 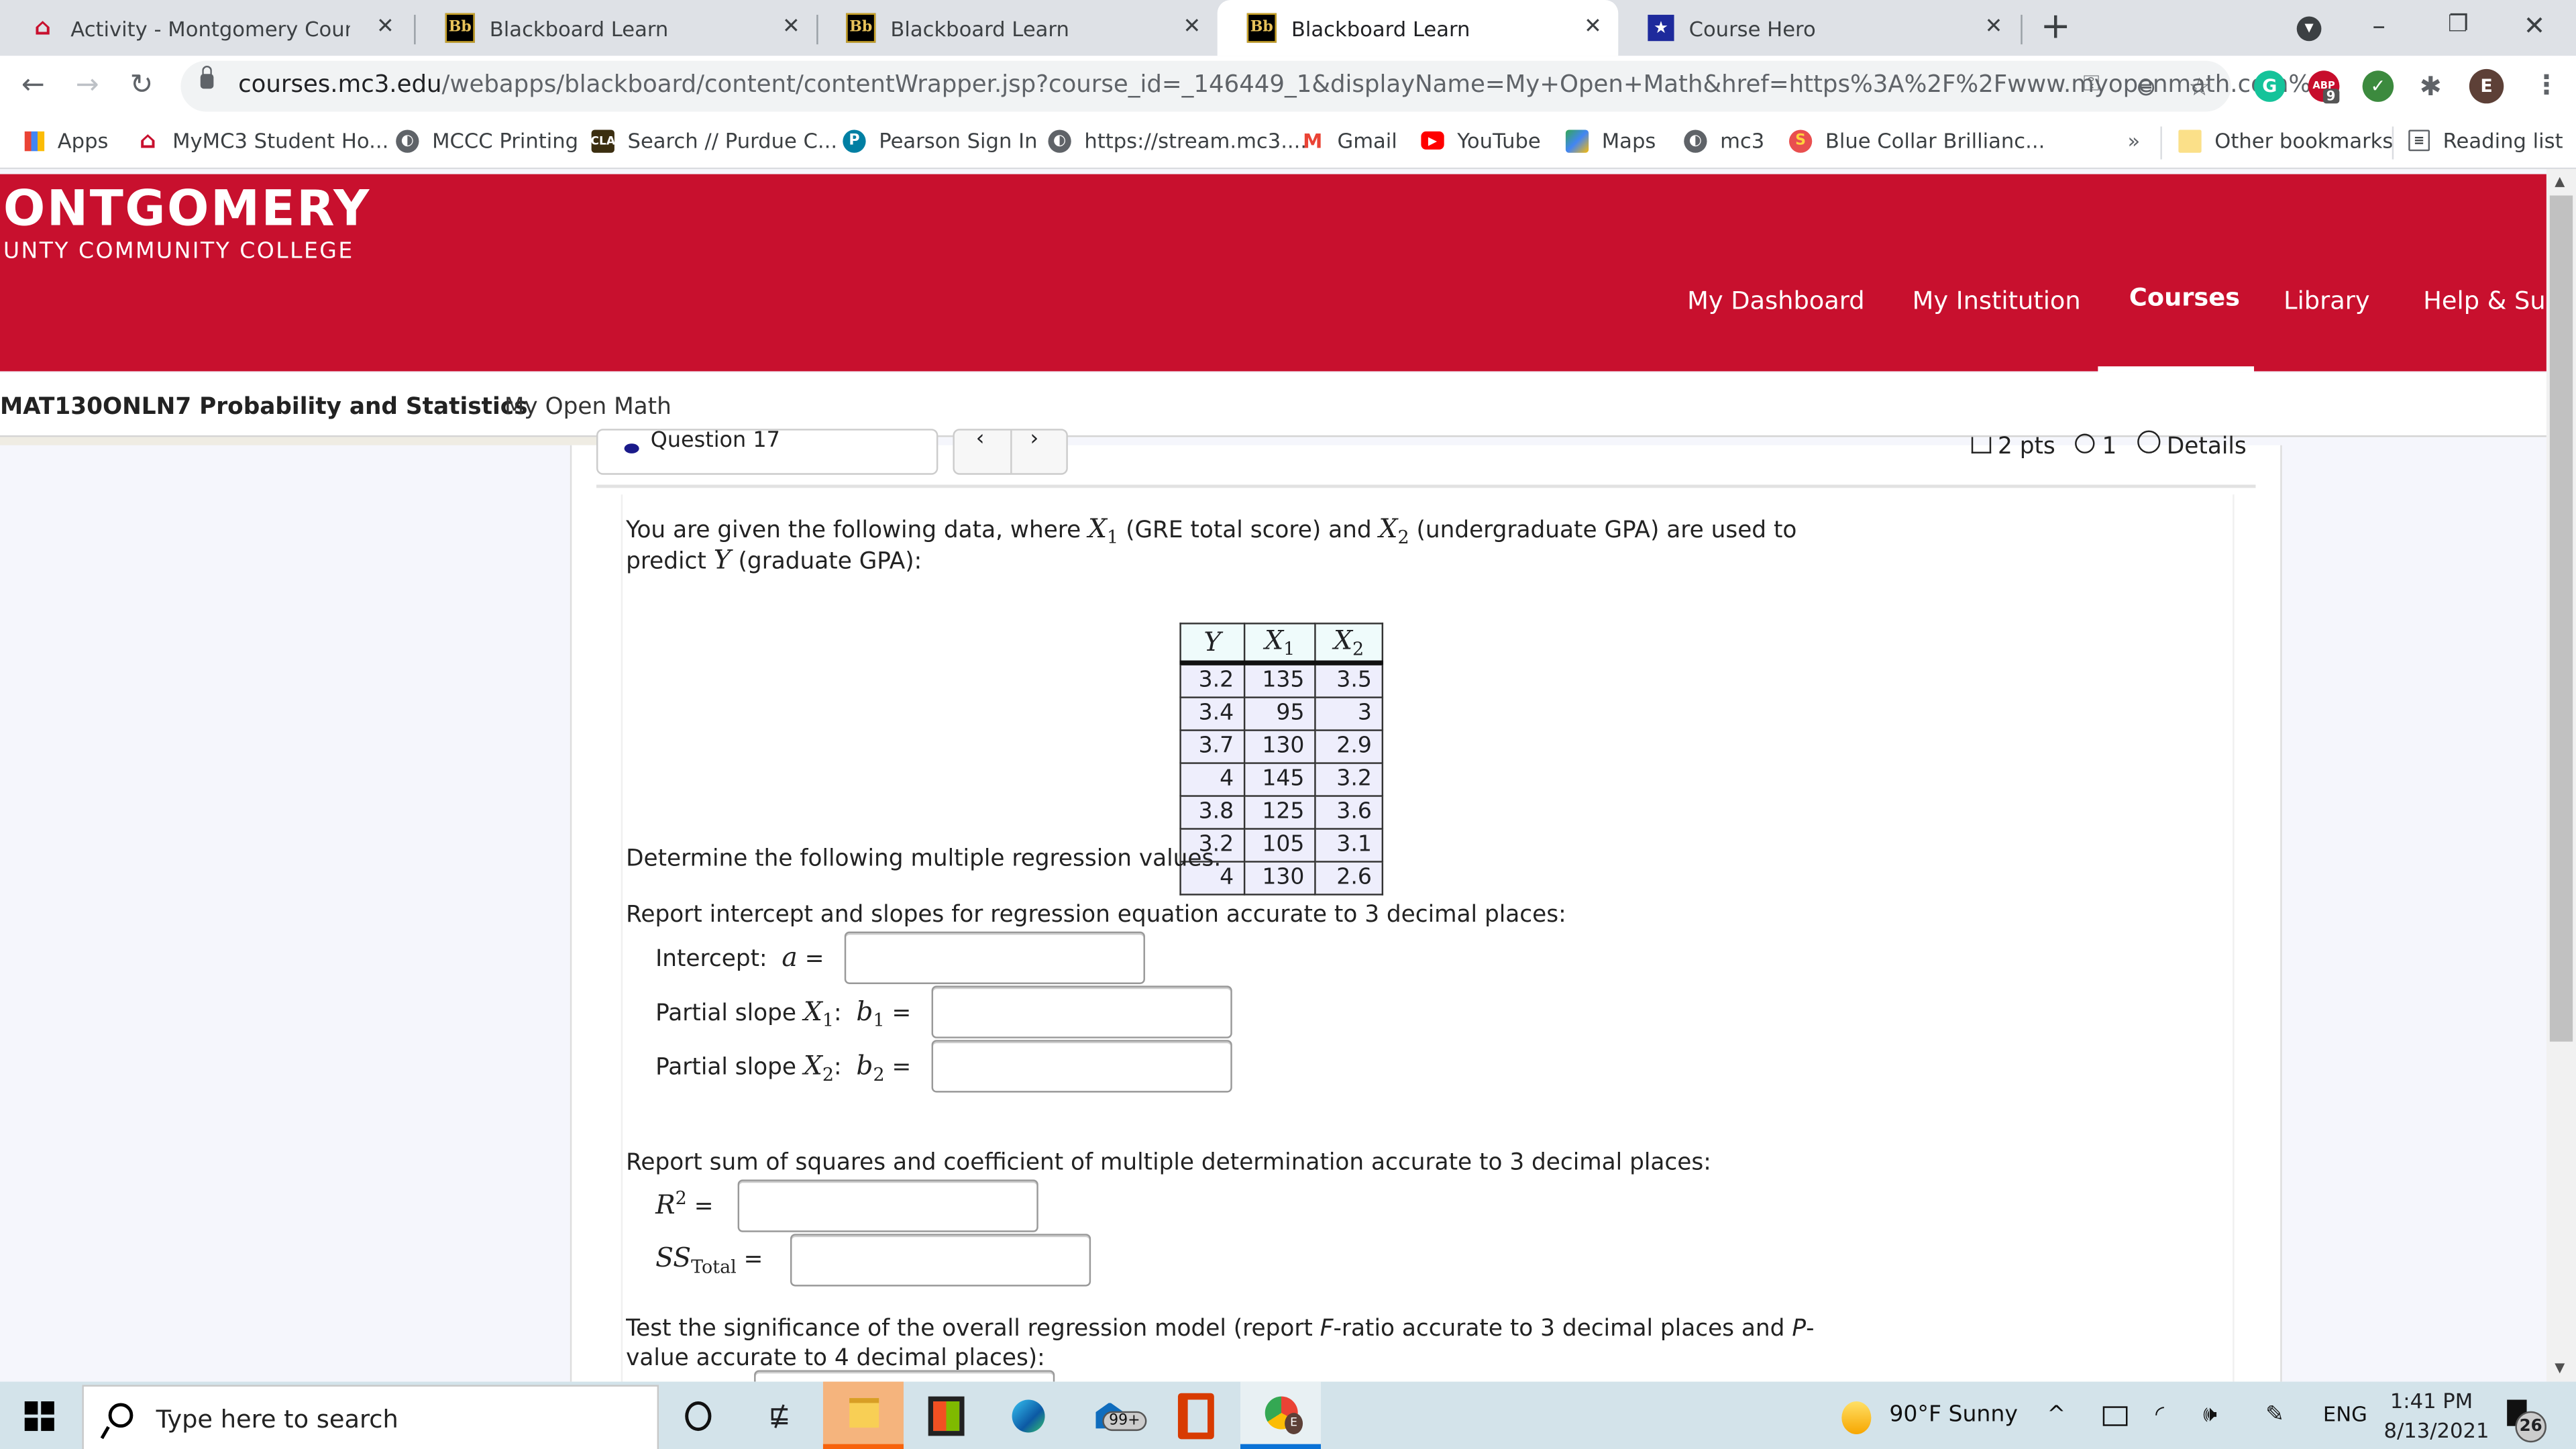 What do you see at coordinates (697, 1415) in the screenshot?
I see `cortana-icon` at bounding box center [697, 1415].